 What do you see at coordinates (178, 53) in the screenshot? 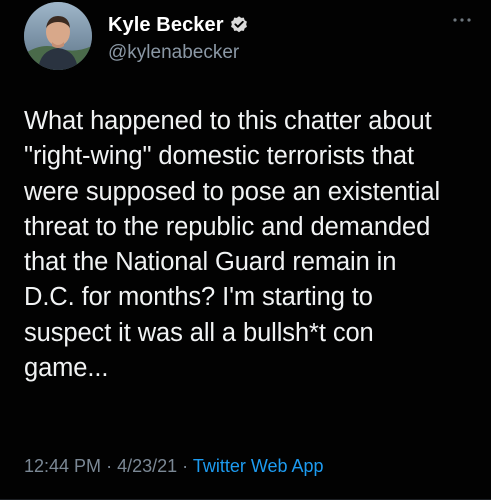
I see `author-handle: @kylenabecker` at bounding box center [178, 53].